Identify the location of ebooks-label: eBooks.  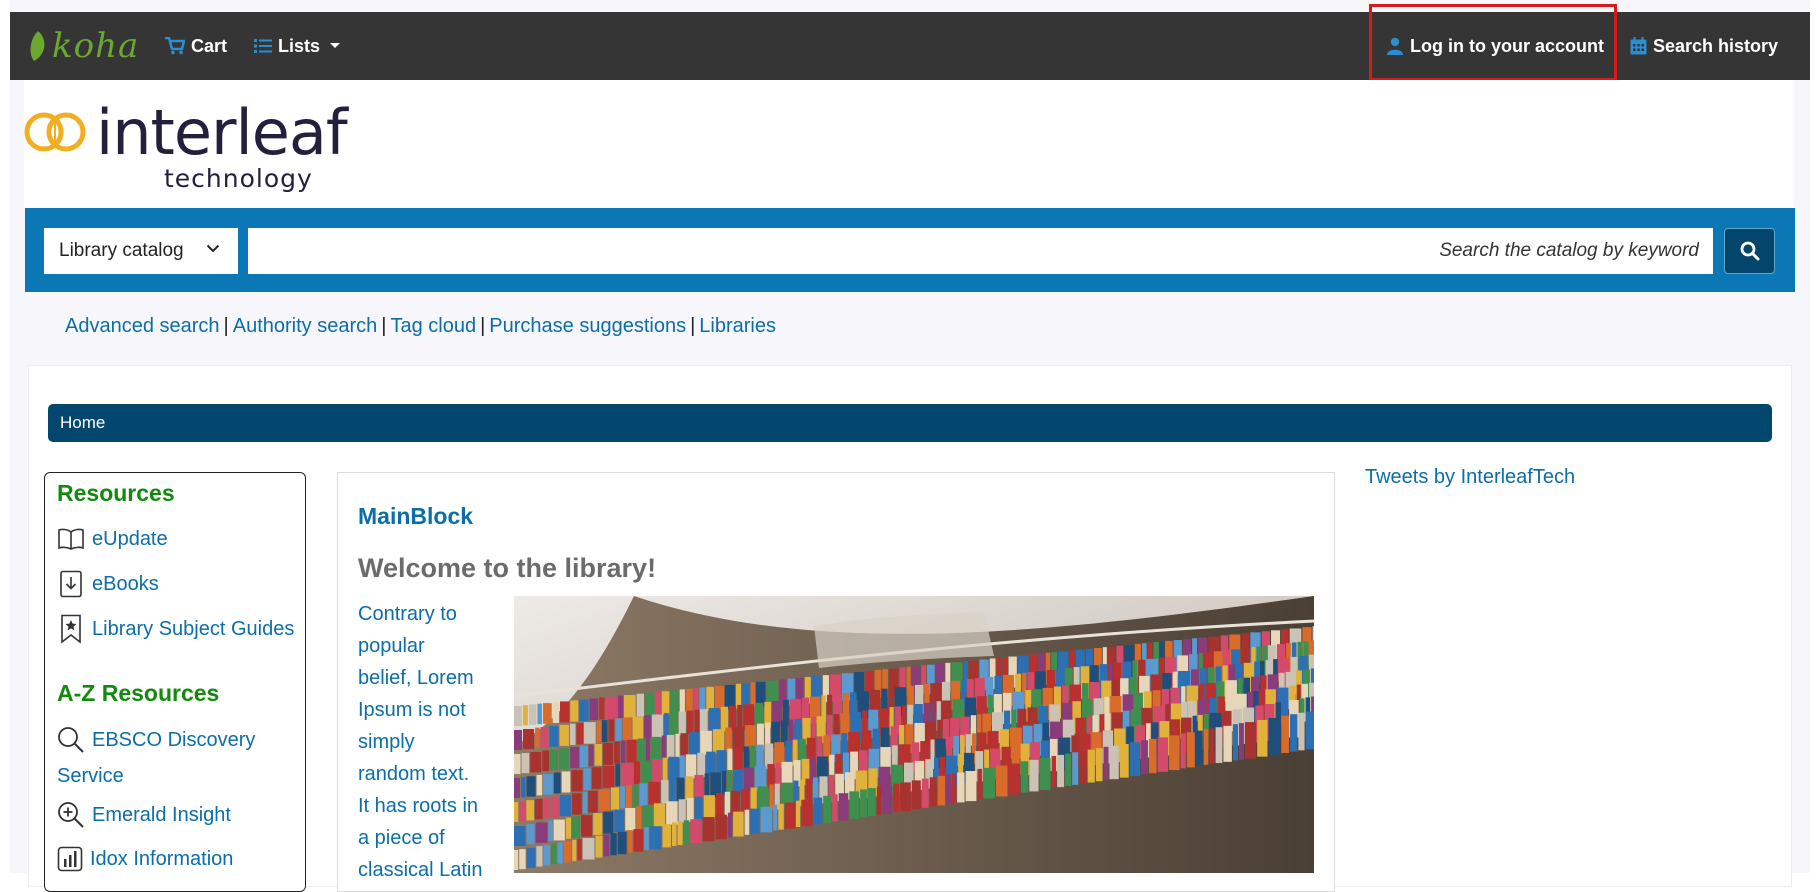
(125, 583).